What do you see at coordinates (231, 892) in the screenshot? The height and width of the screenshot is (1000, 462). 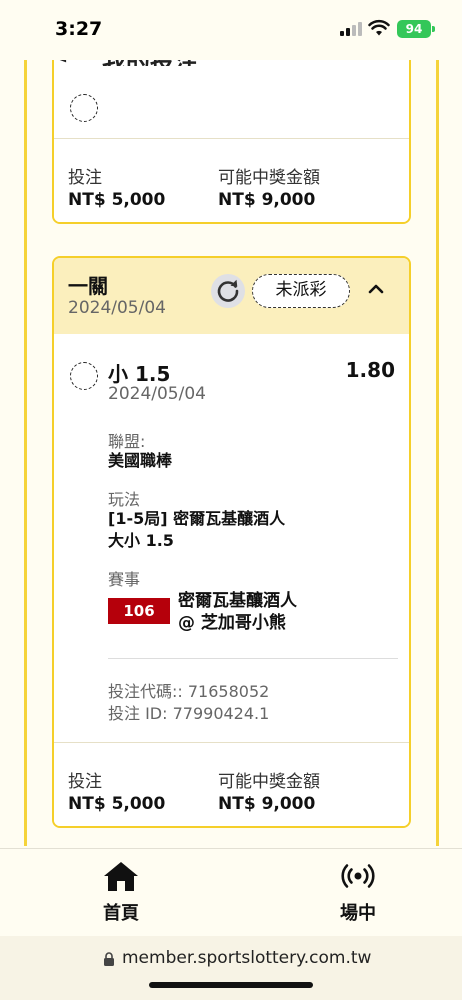 I see `bottom-nav: 首頁 場中` at bounding box center [231, 892].